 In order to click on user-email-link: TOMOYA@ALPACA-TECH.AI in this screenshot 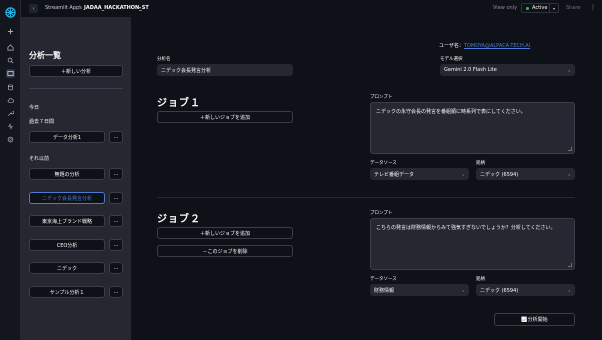, I will do `click(497, 46)`.